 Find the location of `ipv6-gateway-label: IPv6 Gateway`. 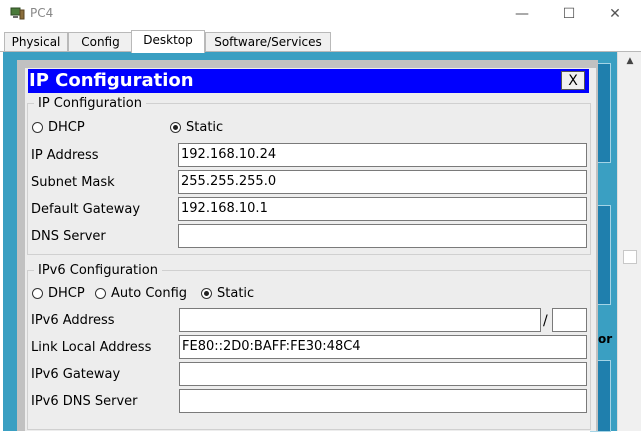

ipv6-gateway-label: IPv6 Gateway is located at coordinates (76, 374).